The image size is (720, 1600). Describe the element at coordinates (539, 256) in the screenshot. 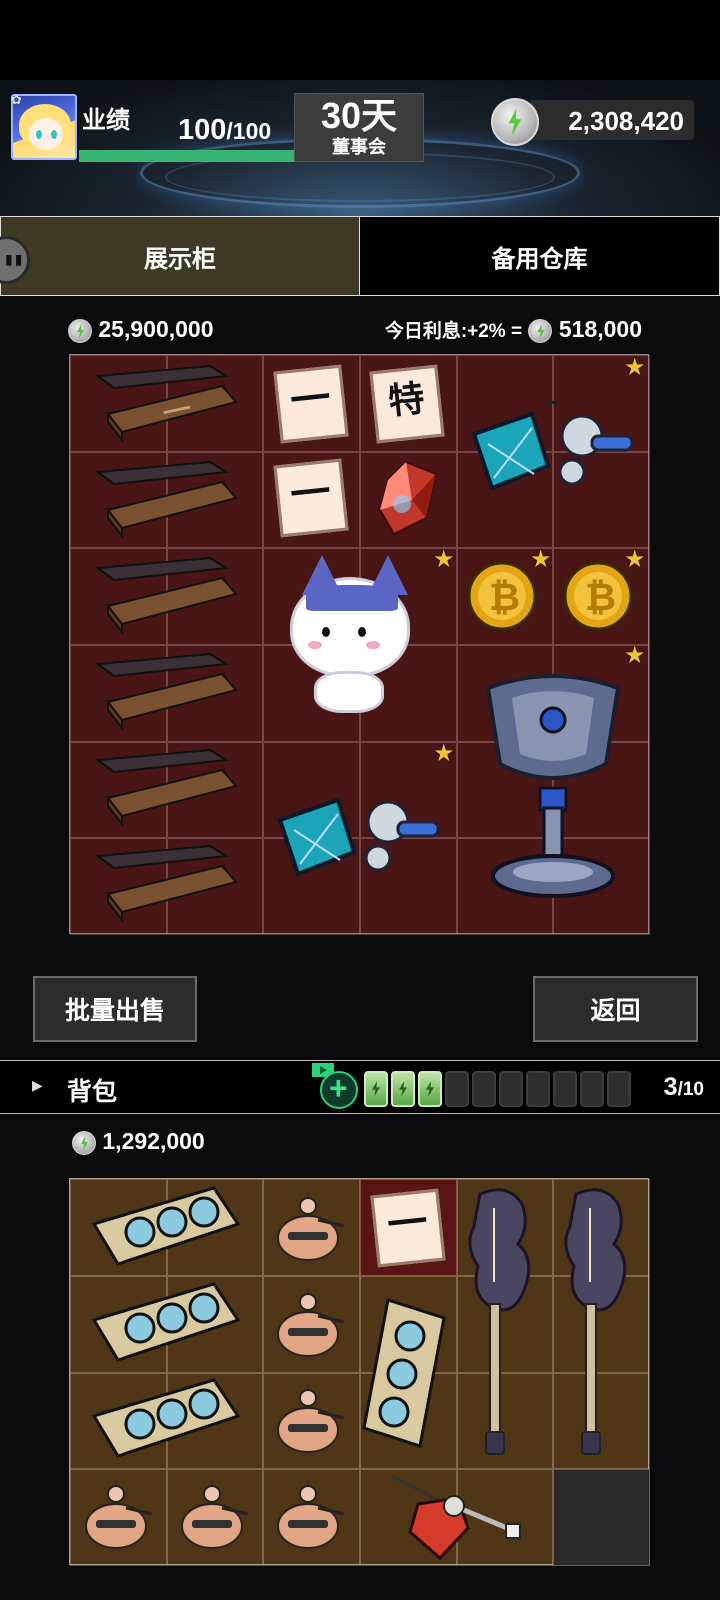

I see `tab-storage: 备用仓库` at that location.